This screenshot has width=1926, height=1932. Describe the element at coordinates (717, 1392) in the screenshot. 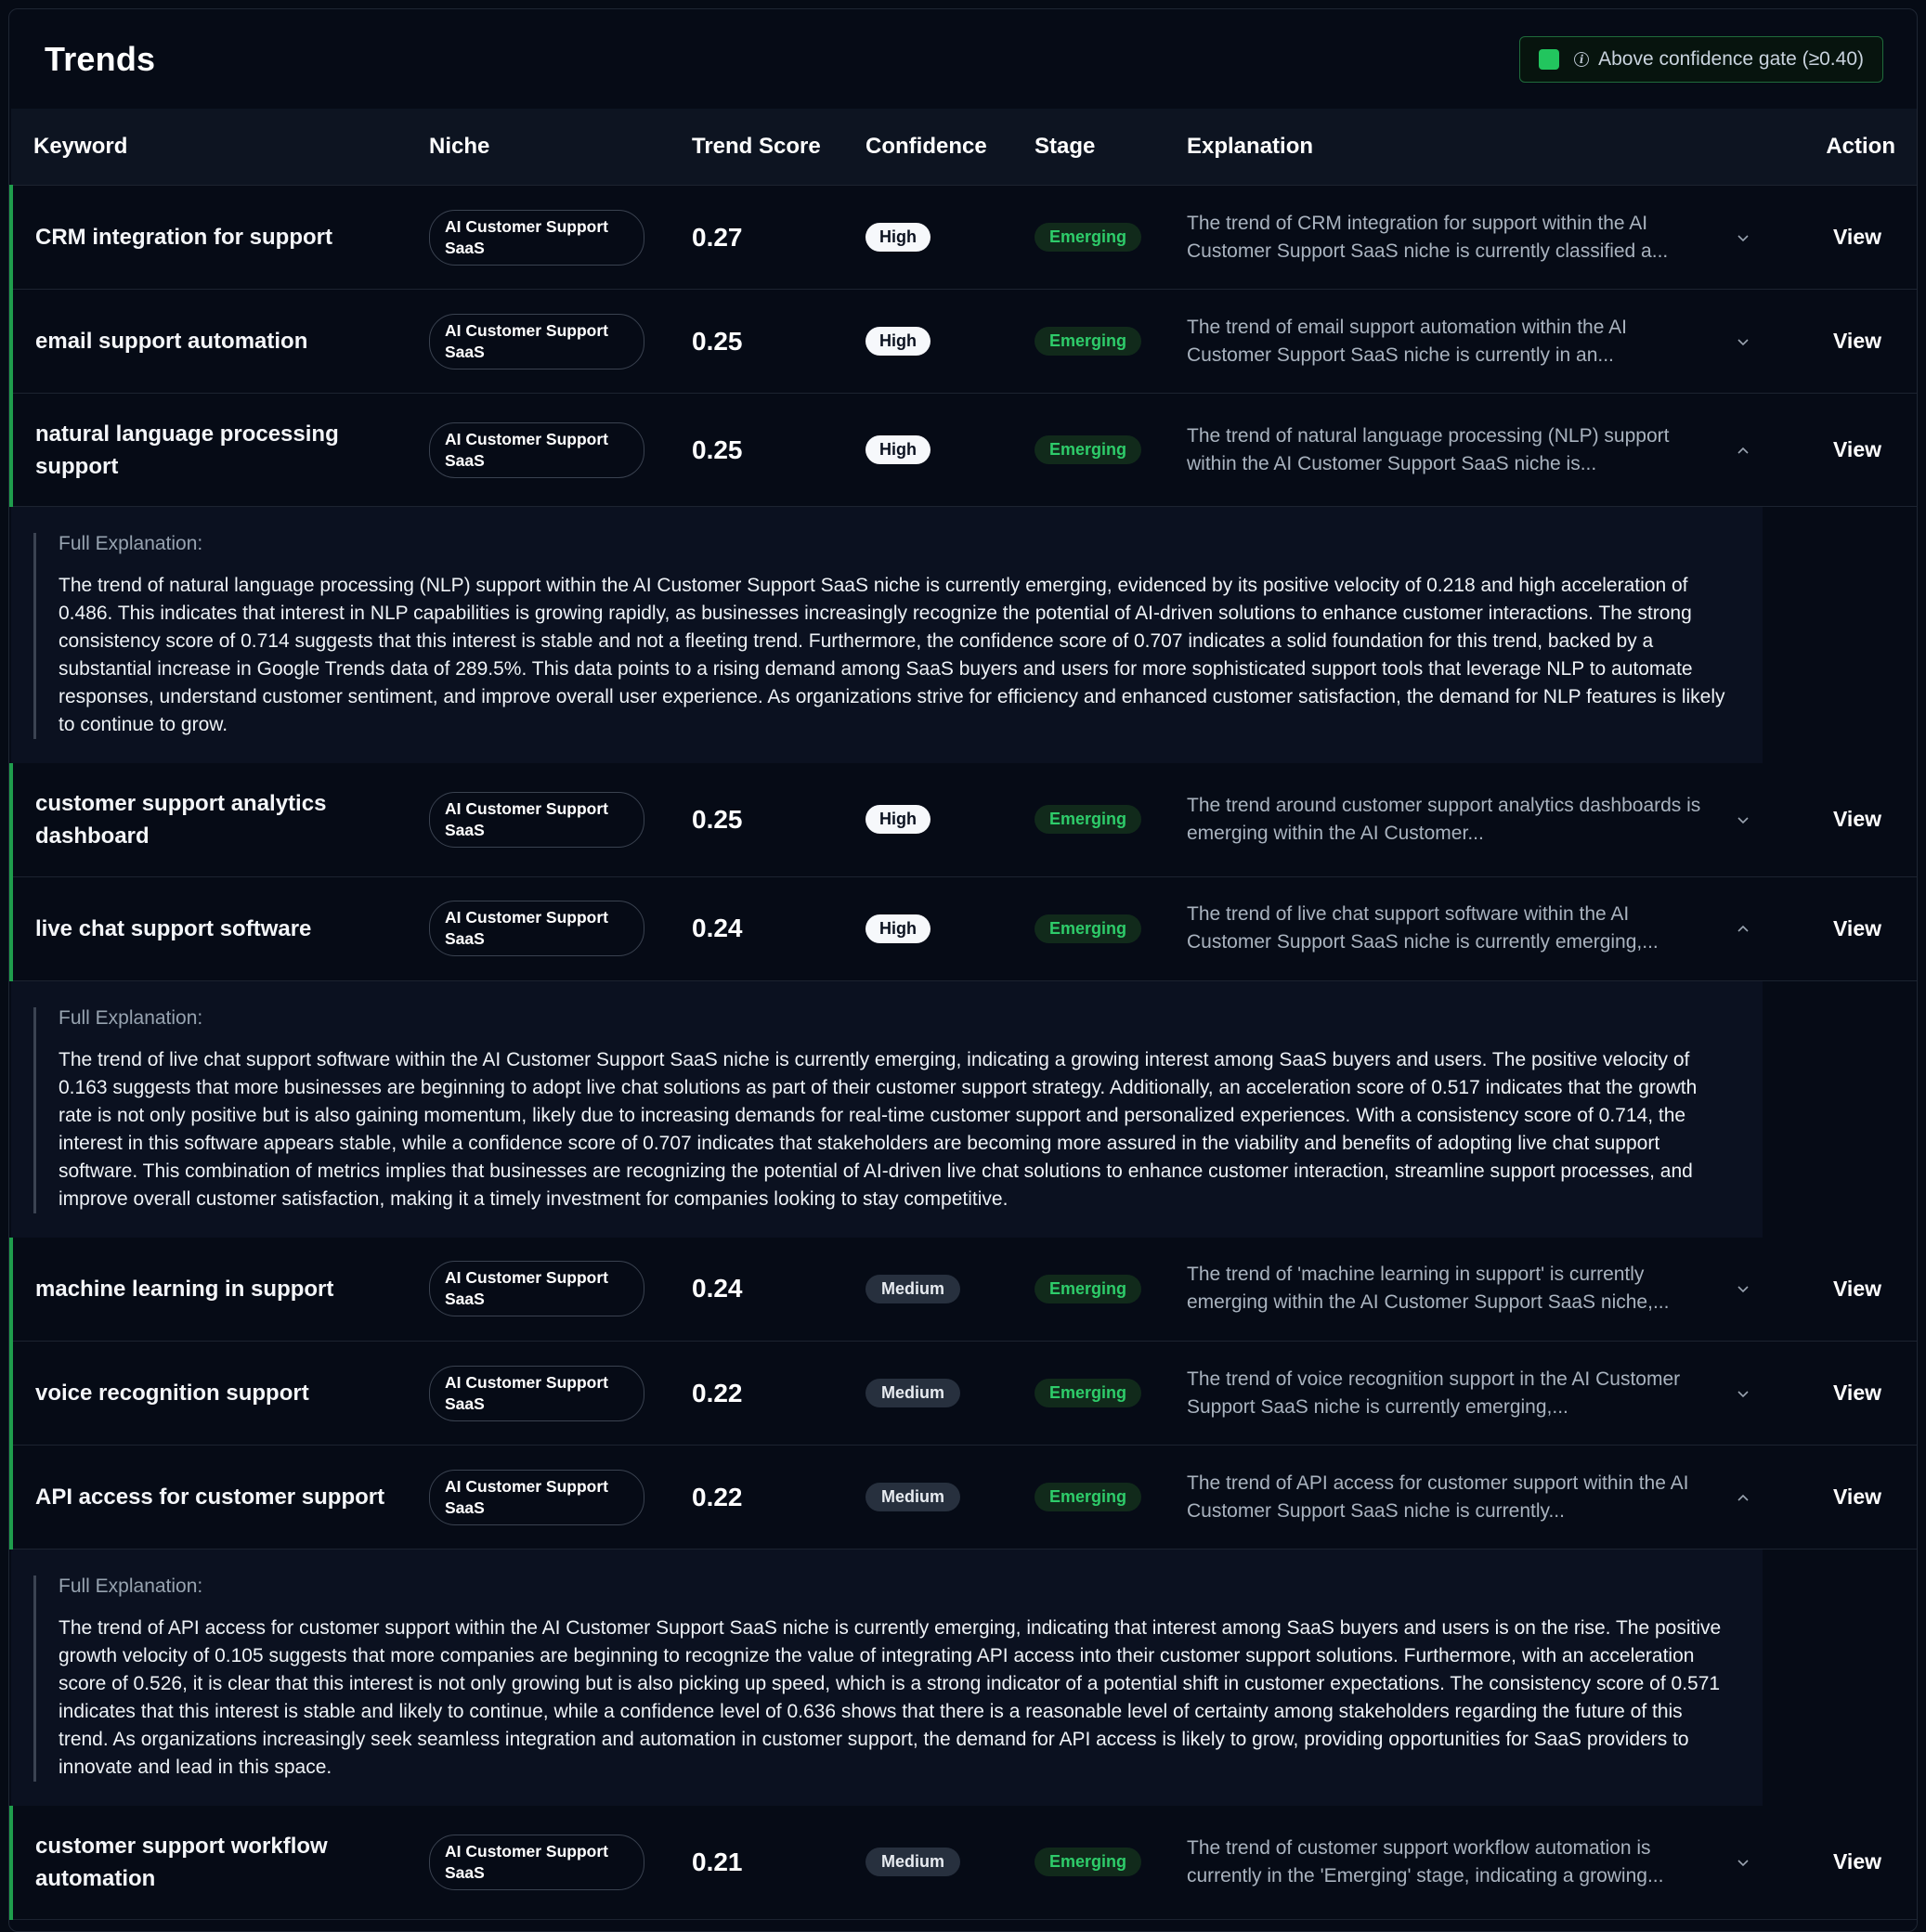

I see `trend-score: 0.22` at that location.